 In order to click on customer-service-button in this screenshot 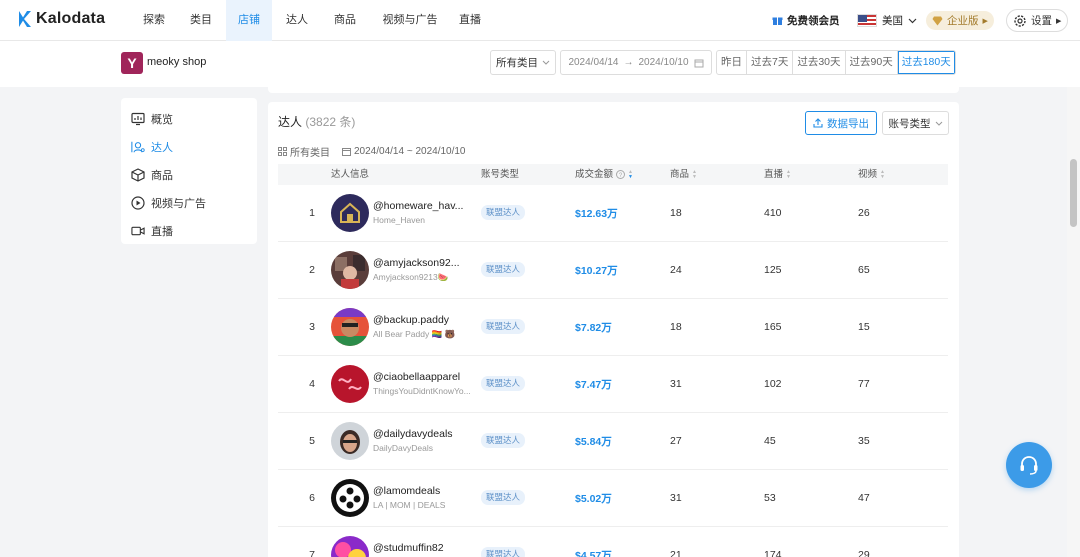, I will do `click(1029, 465)`.